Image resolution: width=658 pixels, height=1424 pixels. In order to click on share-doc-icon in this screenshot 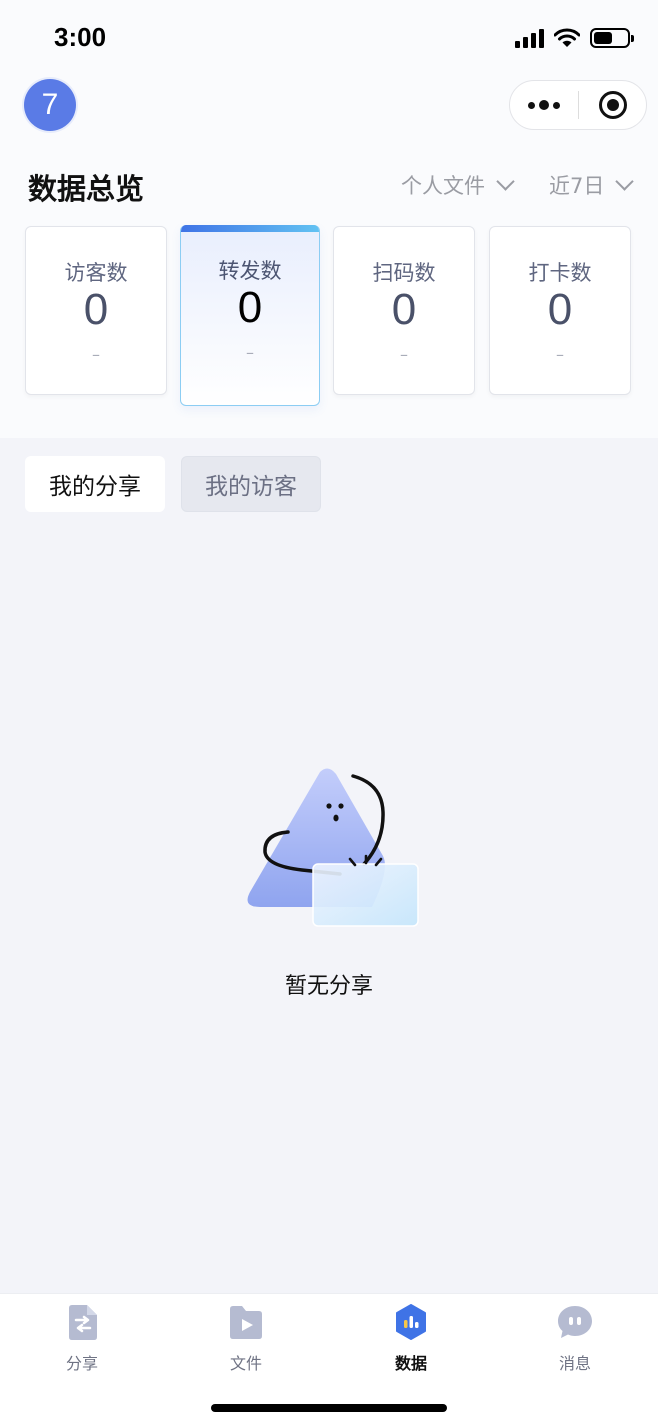, I will do `click(83, 1322)`.